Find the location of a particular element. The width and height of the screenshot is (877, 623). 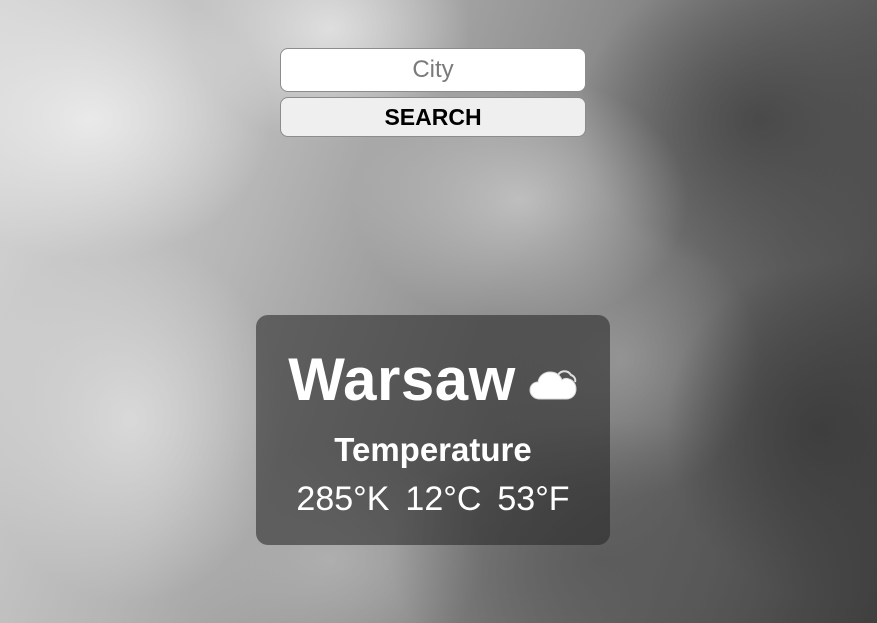

search-form: SEARCH is located at coordinates (433, 92).